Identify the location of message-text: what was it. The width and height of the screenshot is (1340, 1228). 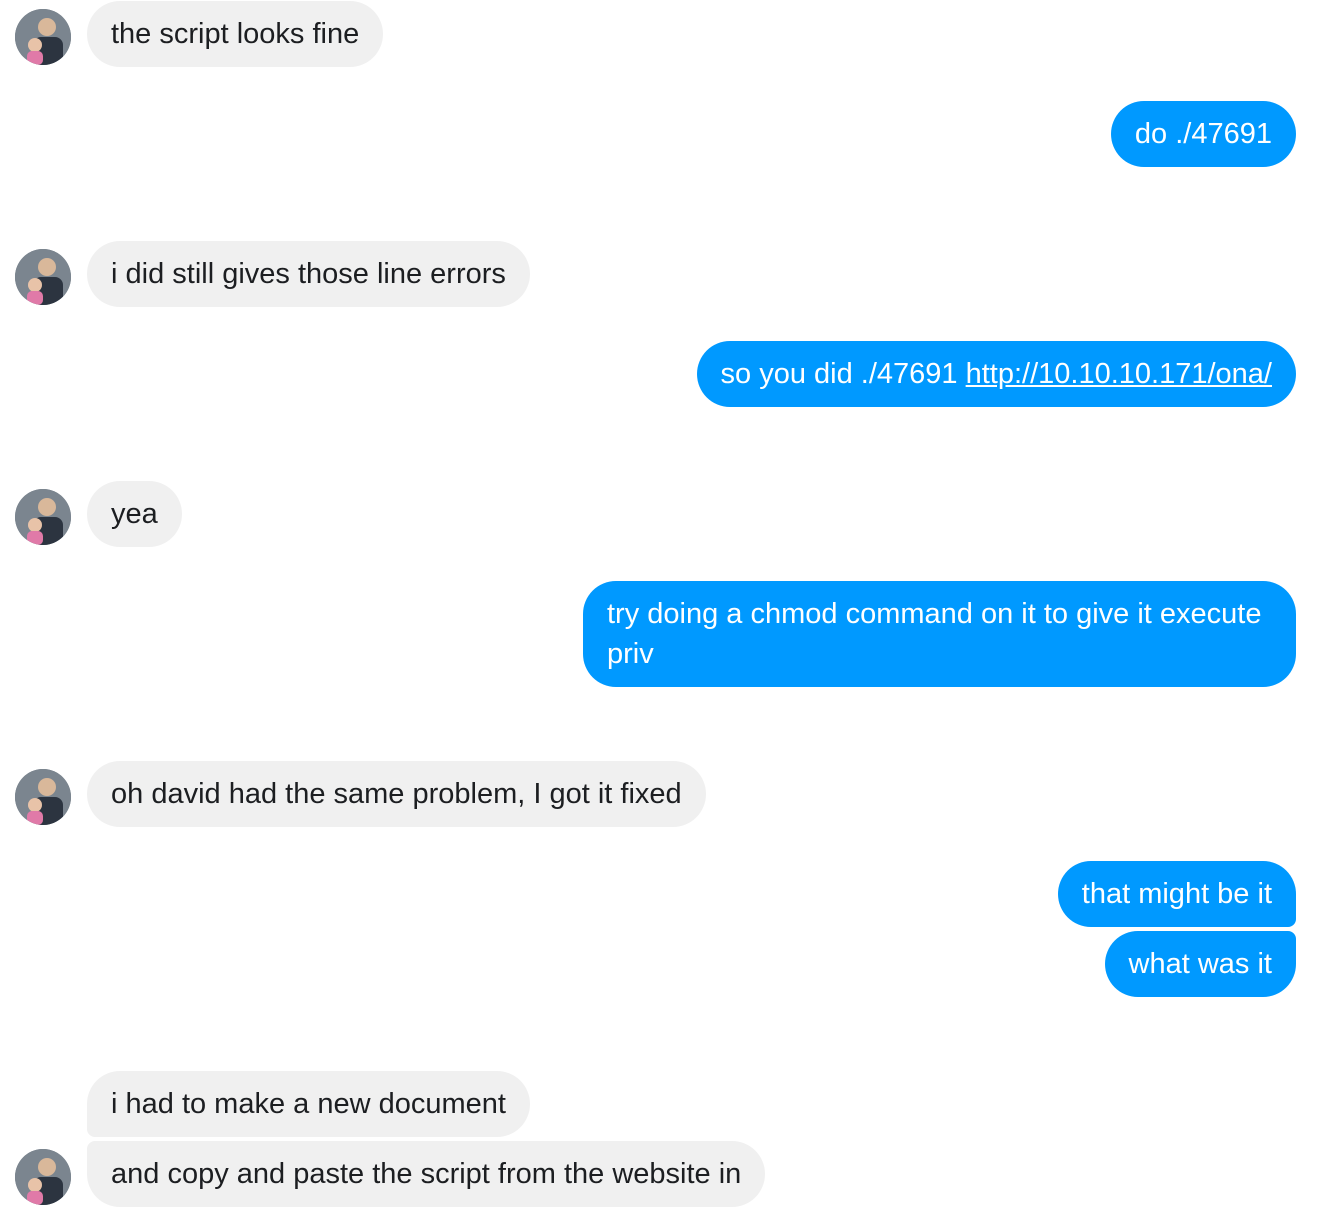
(1200, 964).